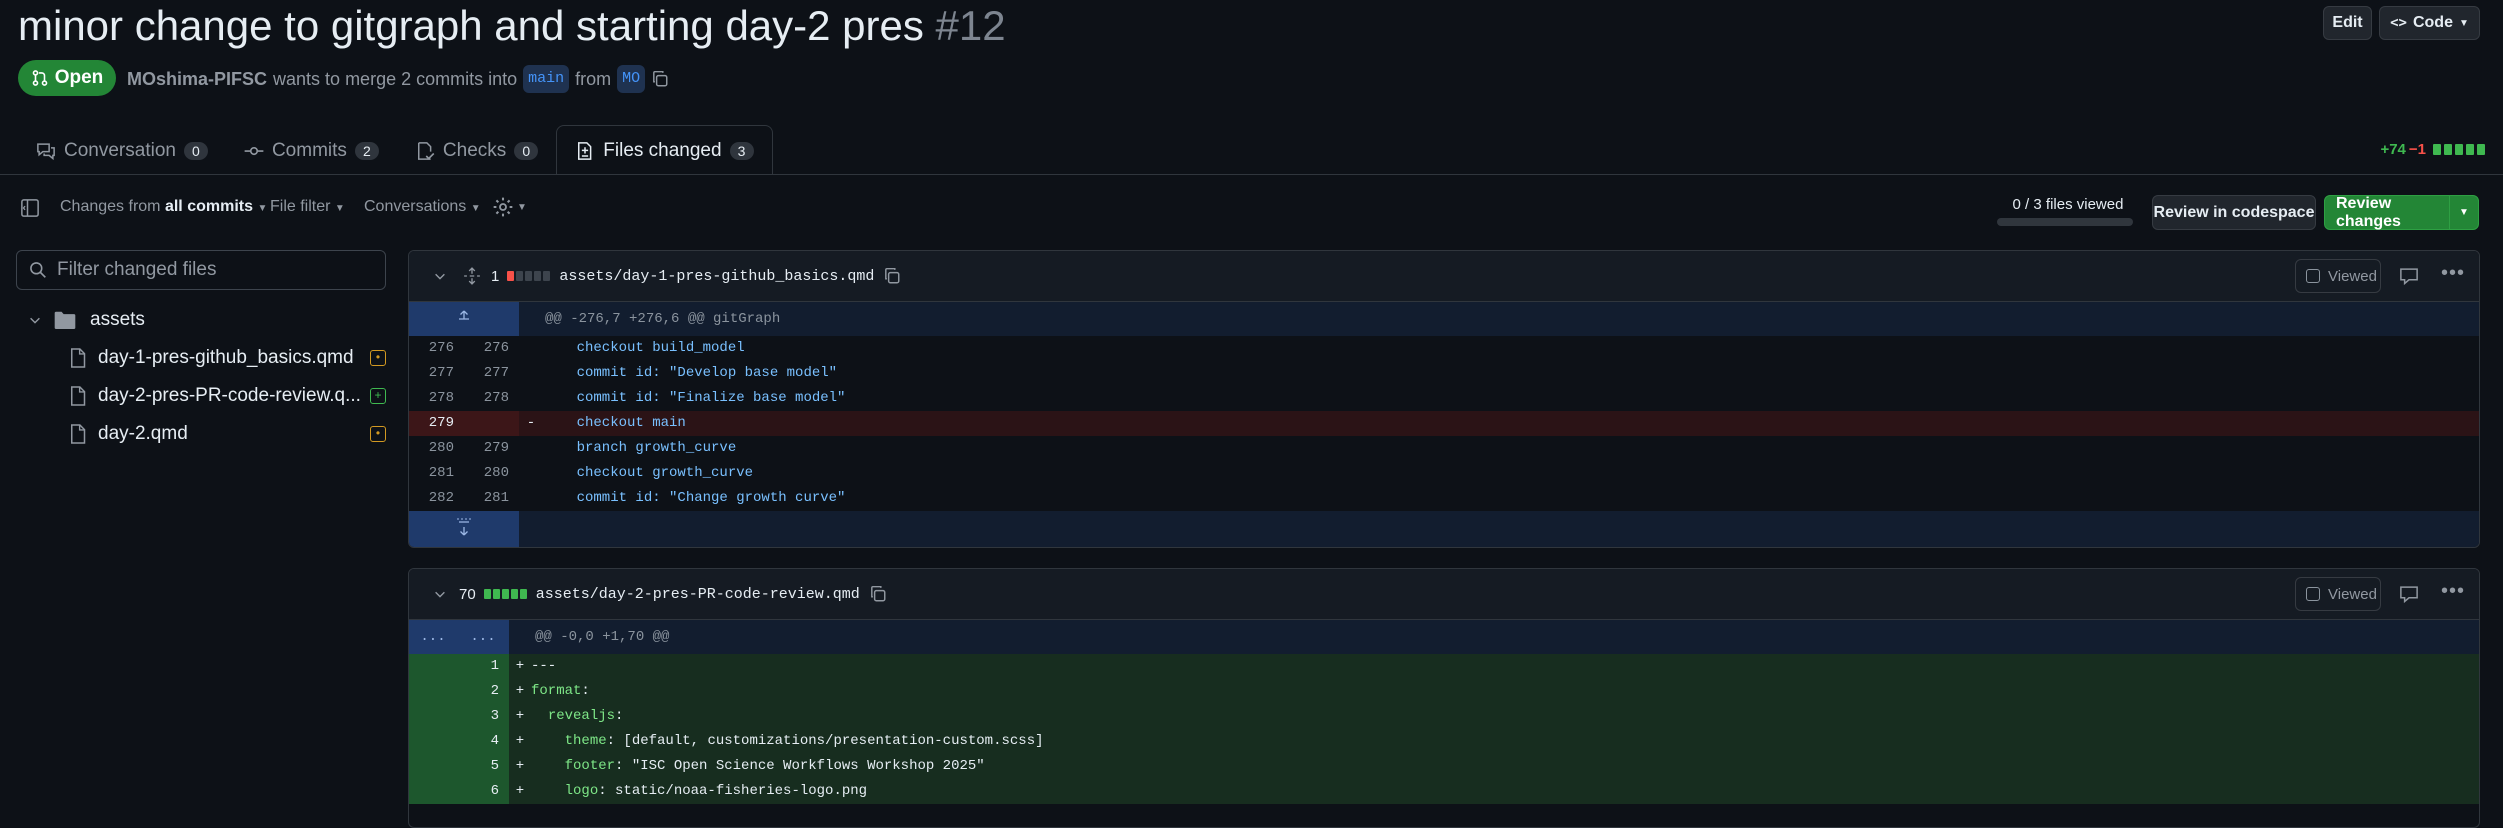  Describe the element at coordinates (741, 150) in the screenshot. I see `tab-counter: 3` at that location.